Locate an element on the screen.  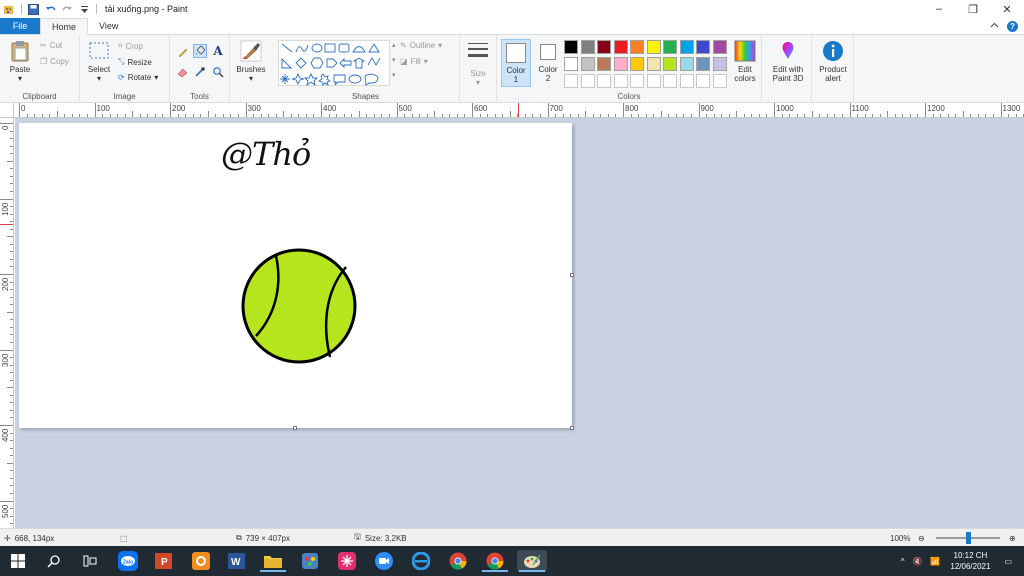
pencil-icon is located at coordinates (183, 52).